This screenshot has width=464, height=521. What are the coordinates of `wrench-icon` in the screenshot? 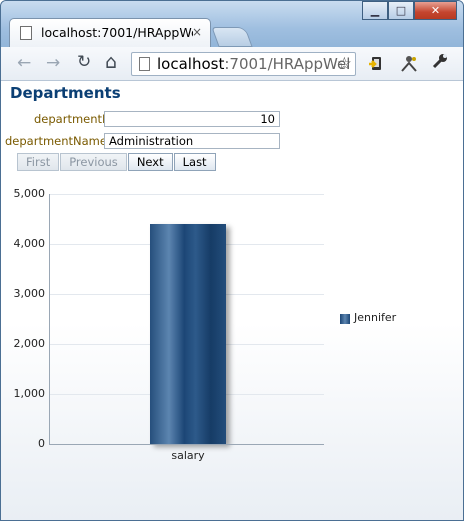 It's located at (440, 63).